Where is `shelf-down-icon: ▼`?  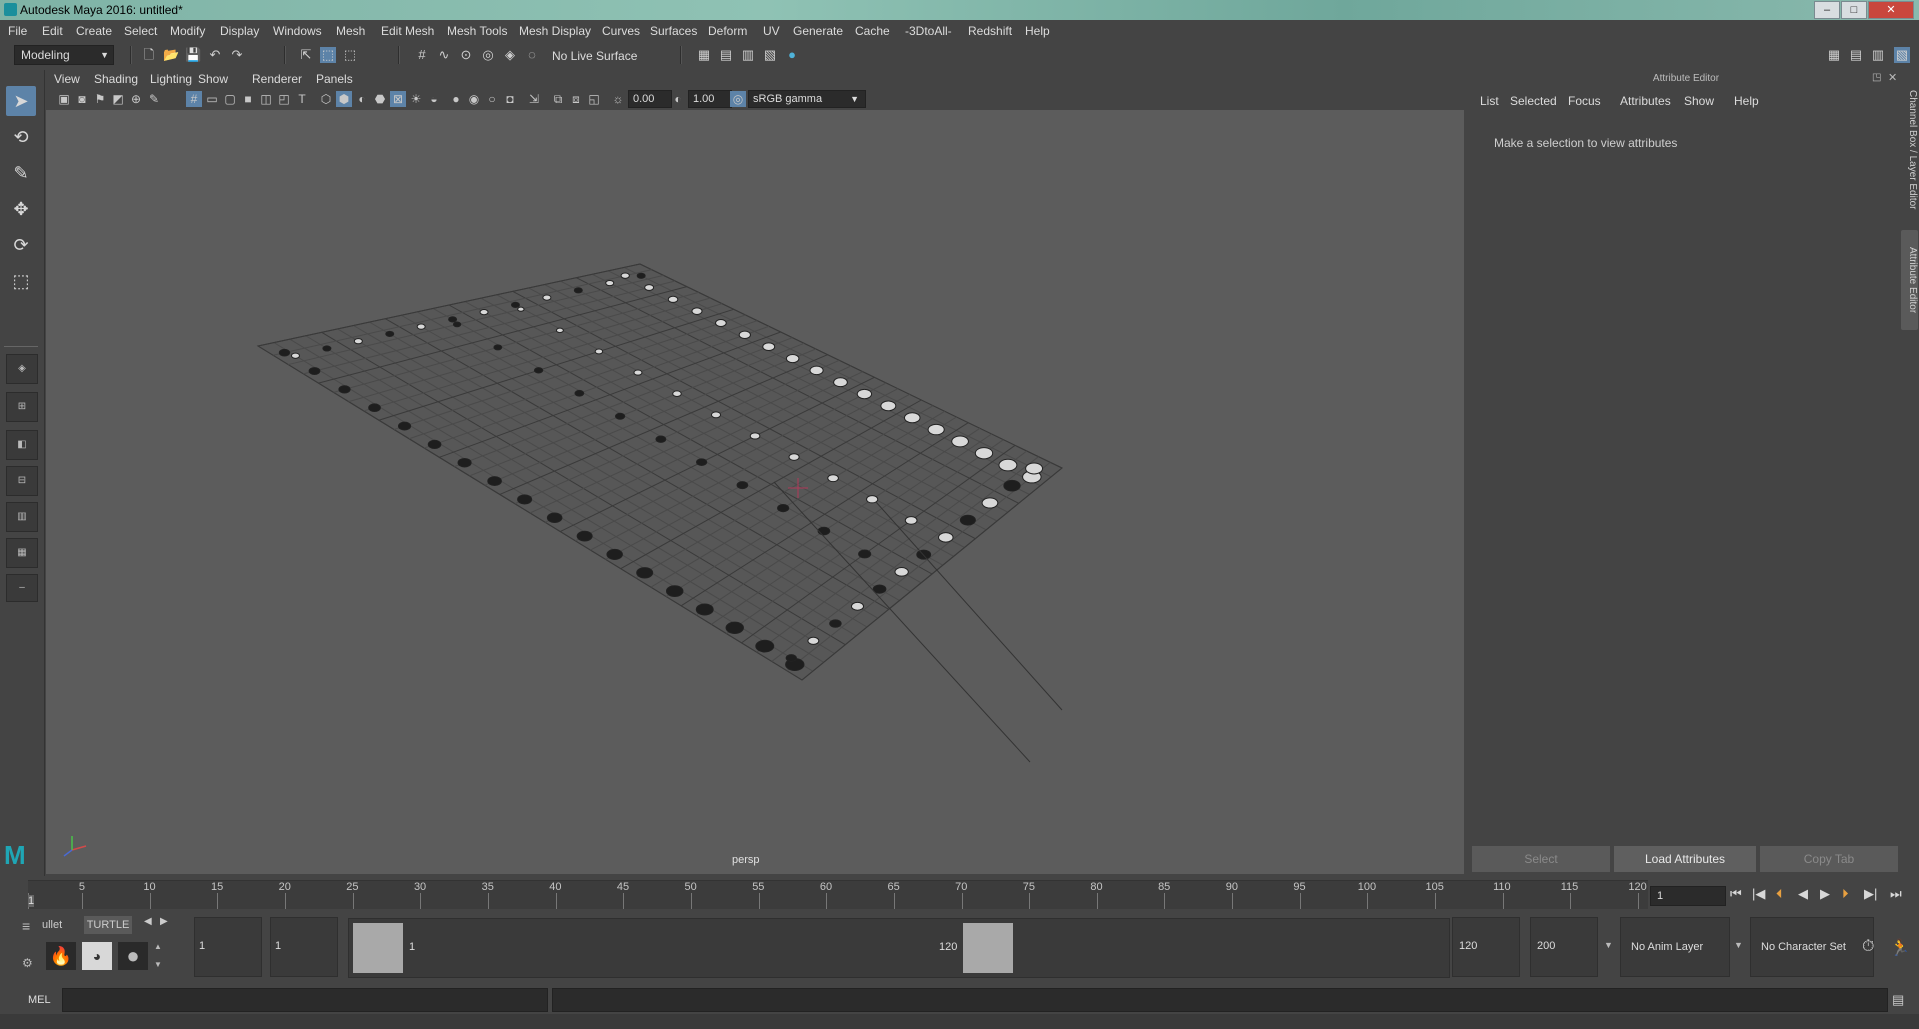 shelf-down-icon: ▼ is located at coordinates (158, 964).